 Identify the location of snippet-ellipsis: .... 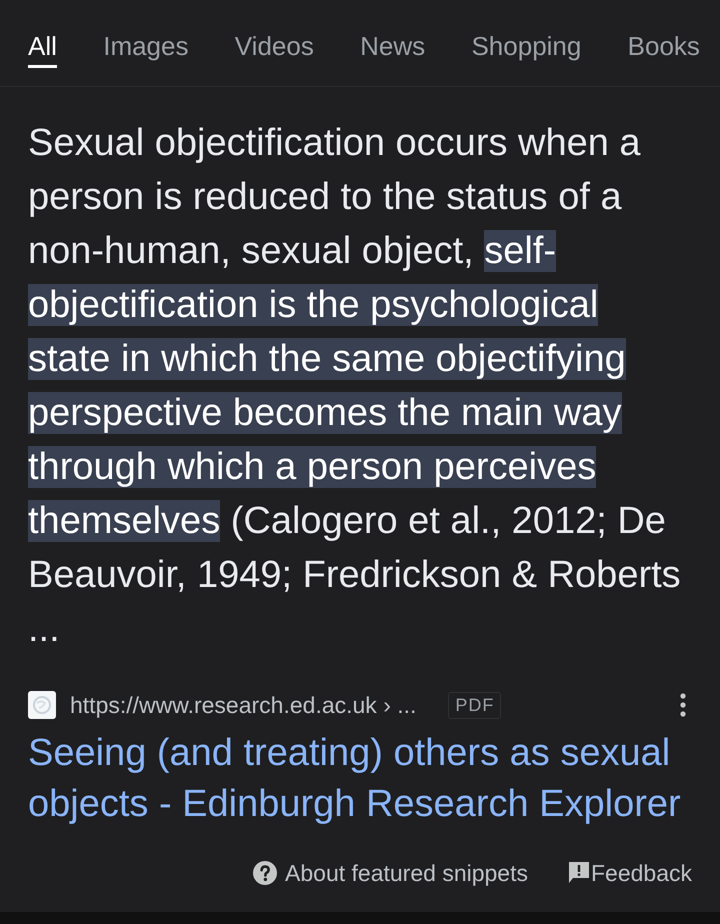
(44, 629).